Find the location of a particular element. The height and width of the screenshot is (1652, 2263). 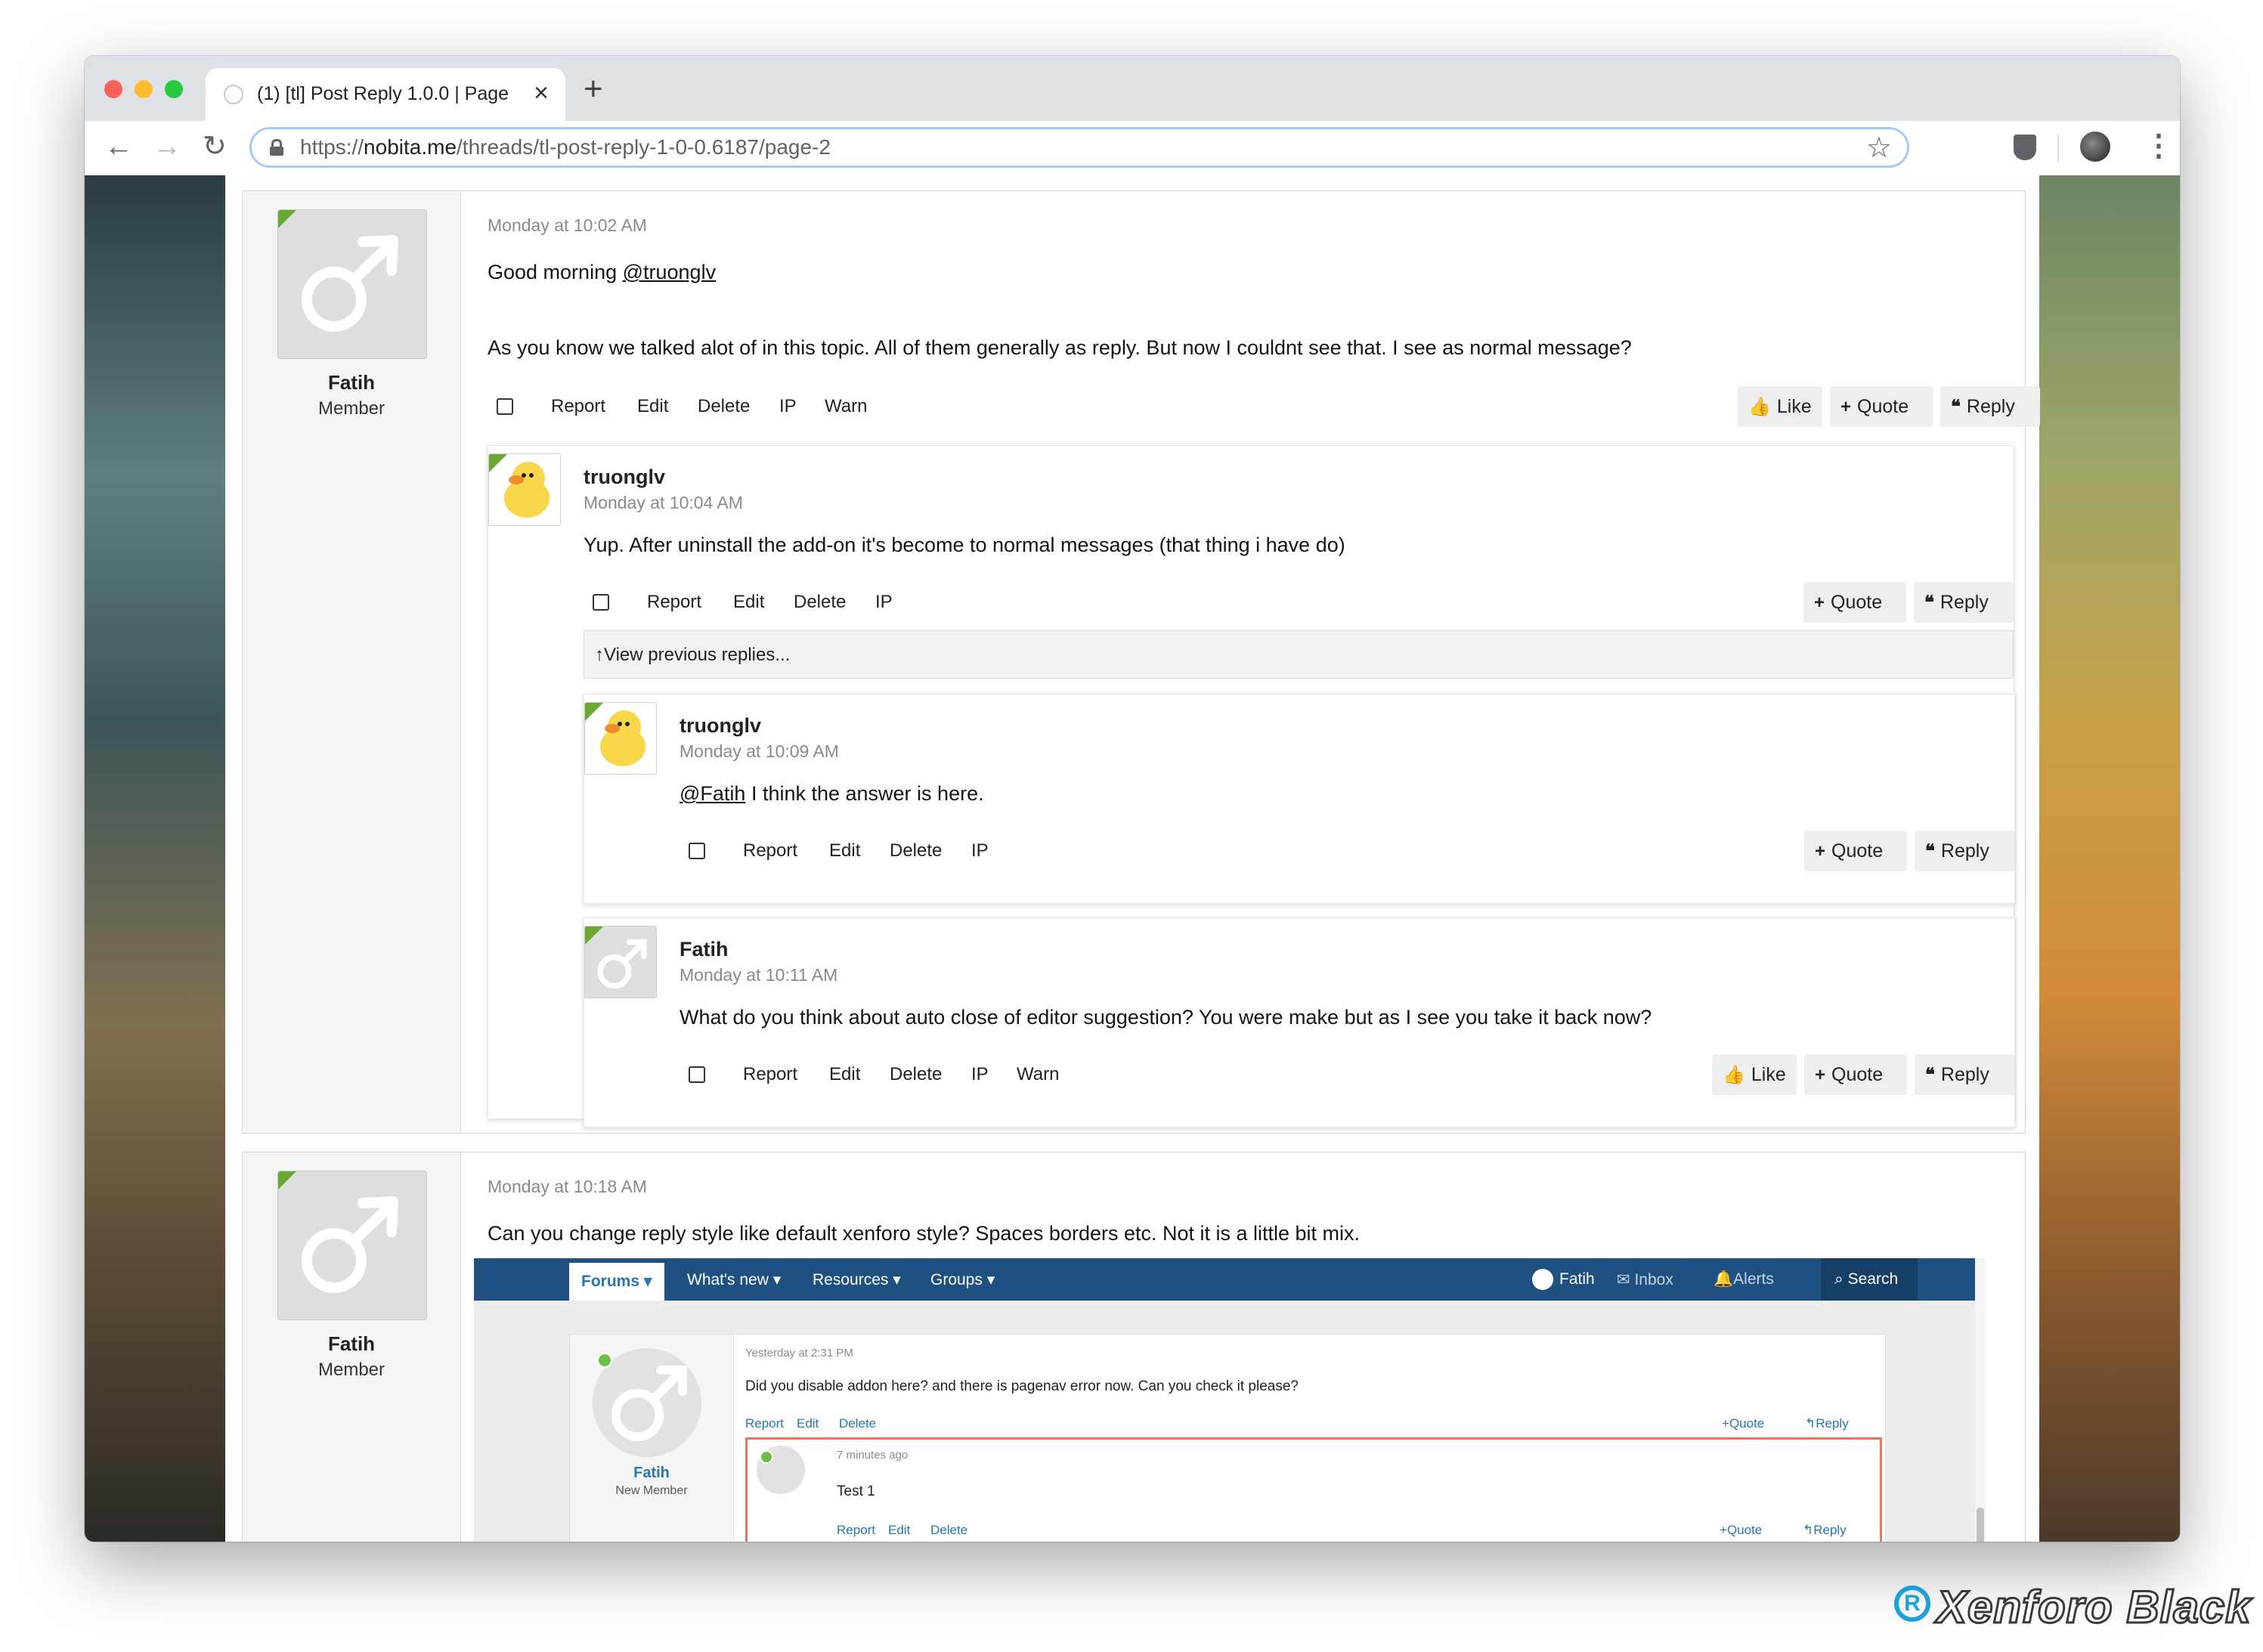

embedded-reply-report: Report is located at coordinates (856, 1530).